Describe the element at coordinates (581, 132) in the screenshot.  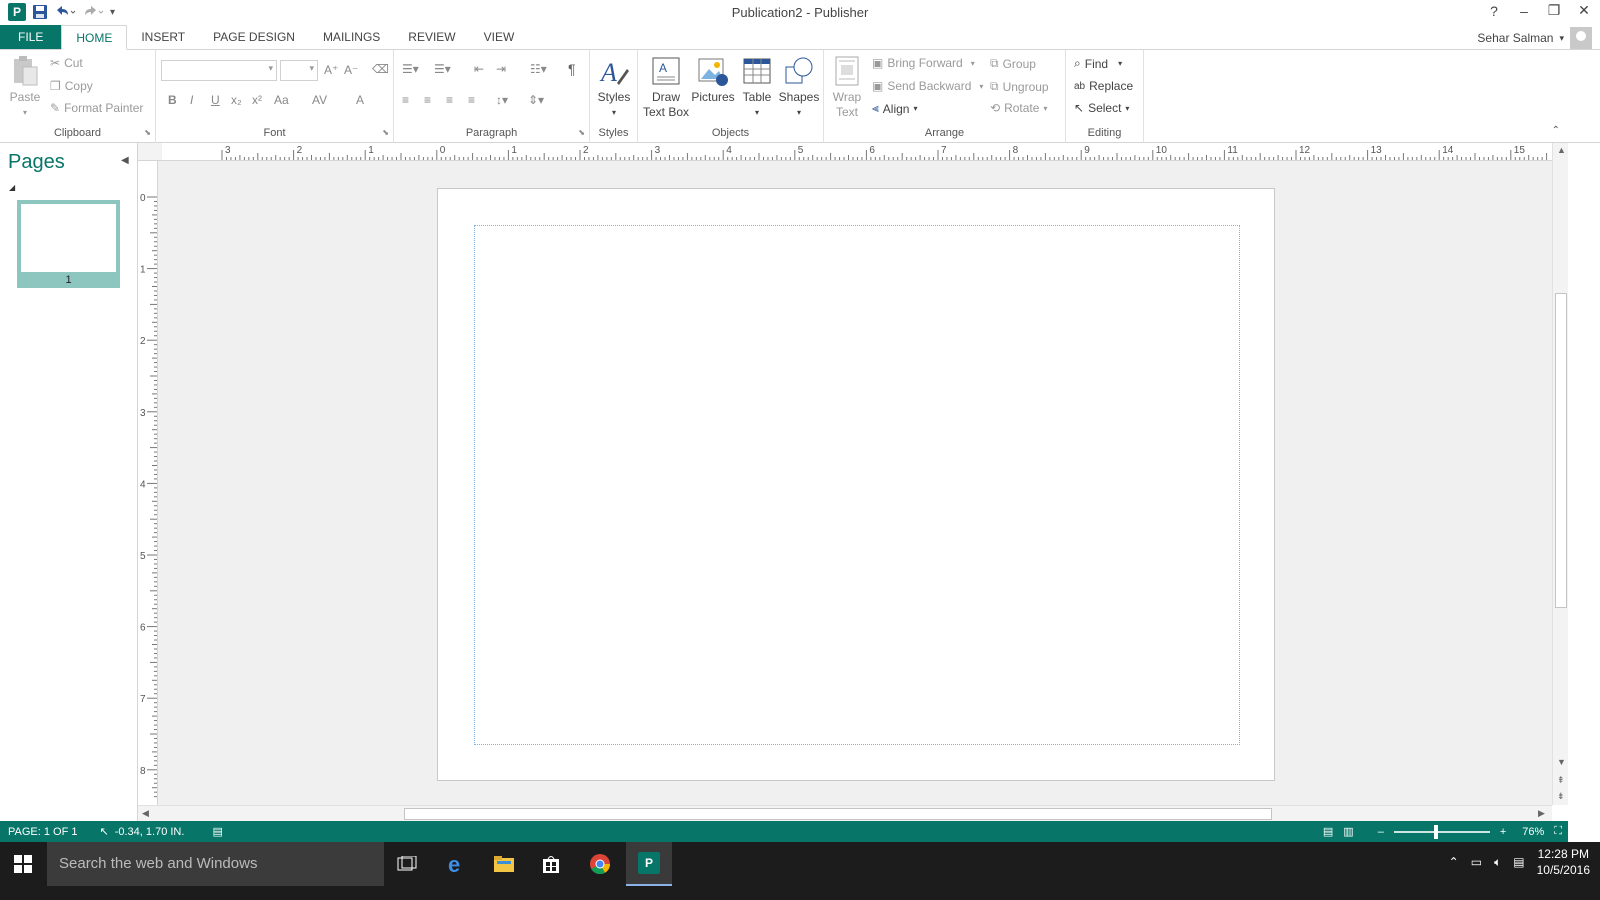
I see `paragraph-launcher-icon: ⬊` at that location.